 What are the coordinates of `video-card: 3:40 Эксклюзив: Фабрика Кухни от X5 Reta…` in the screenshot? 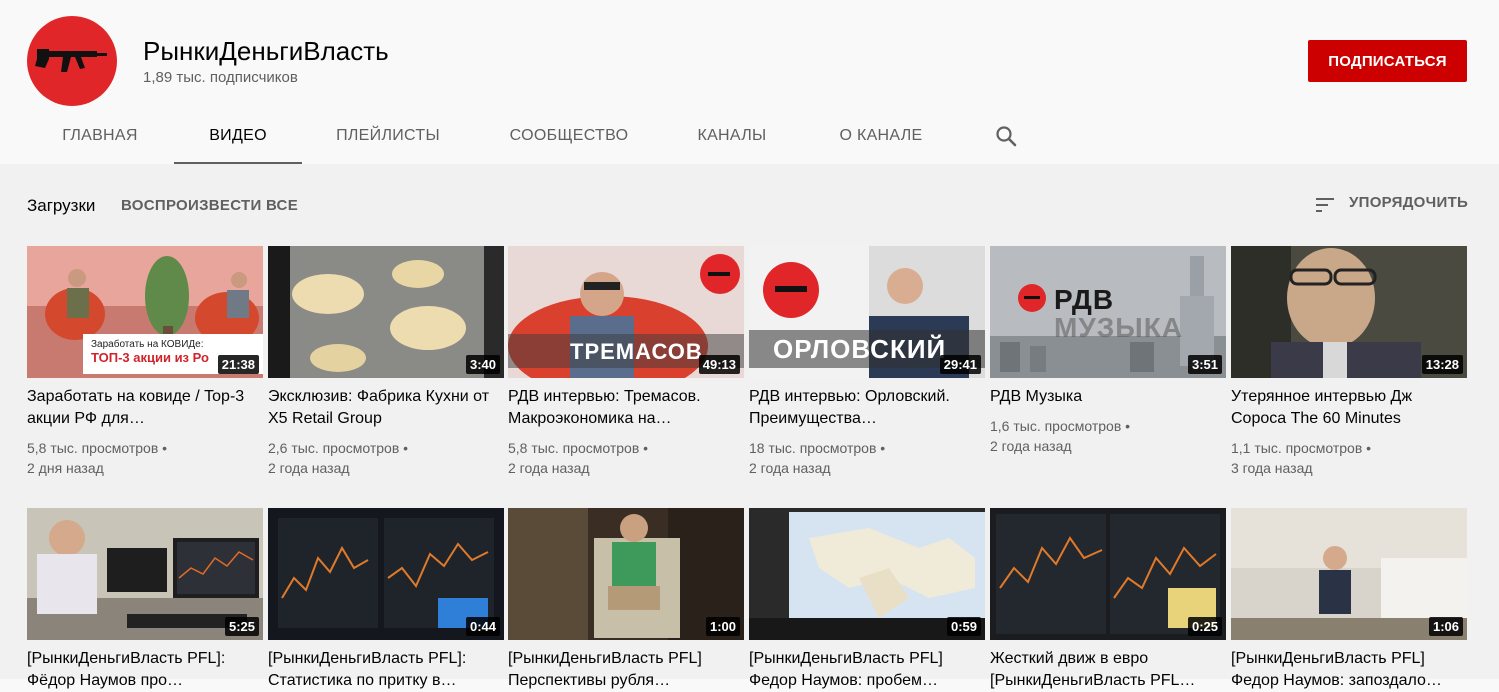 It's located at (386, 362).